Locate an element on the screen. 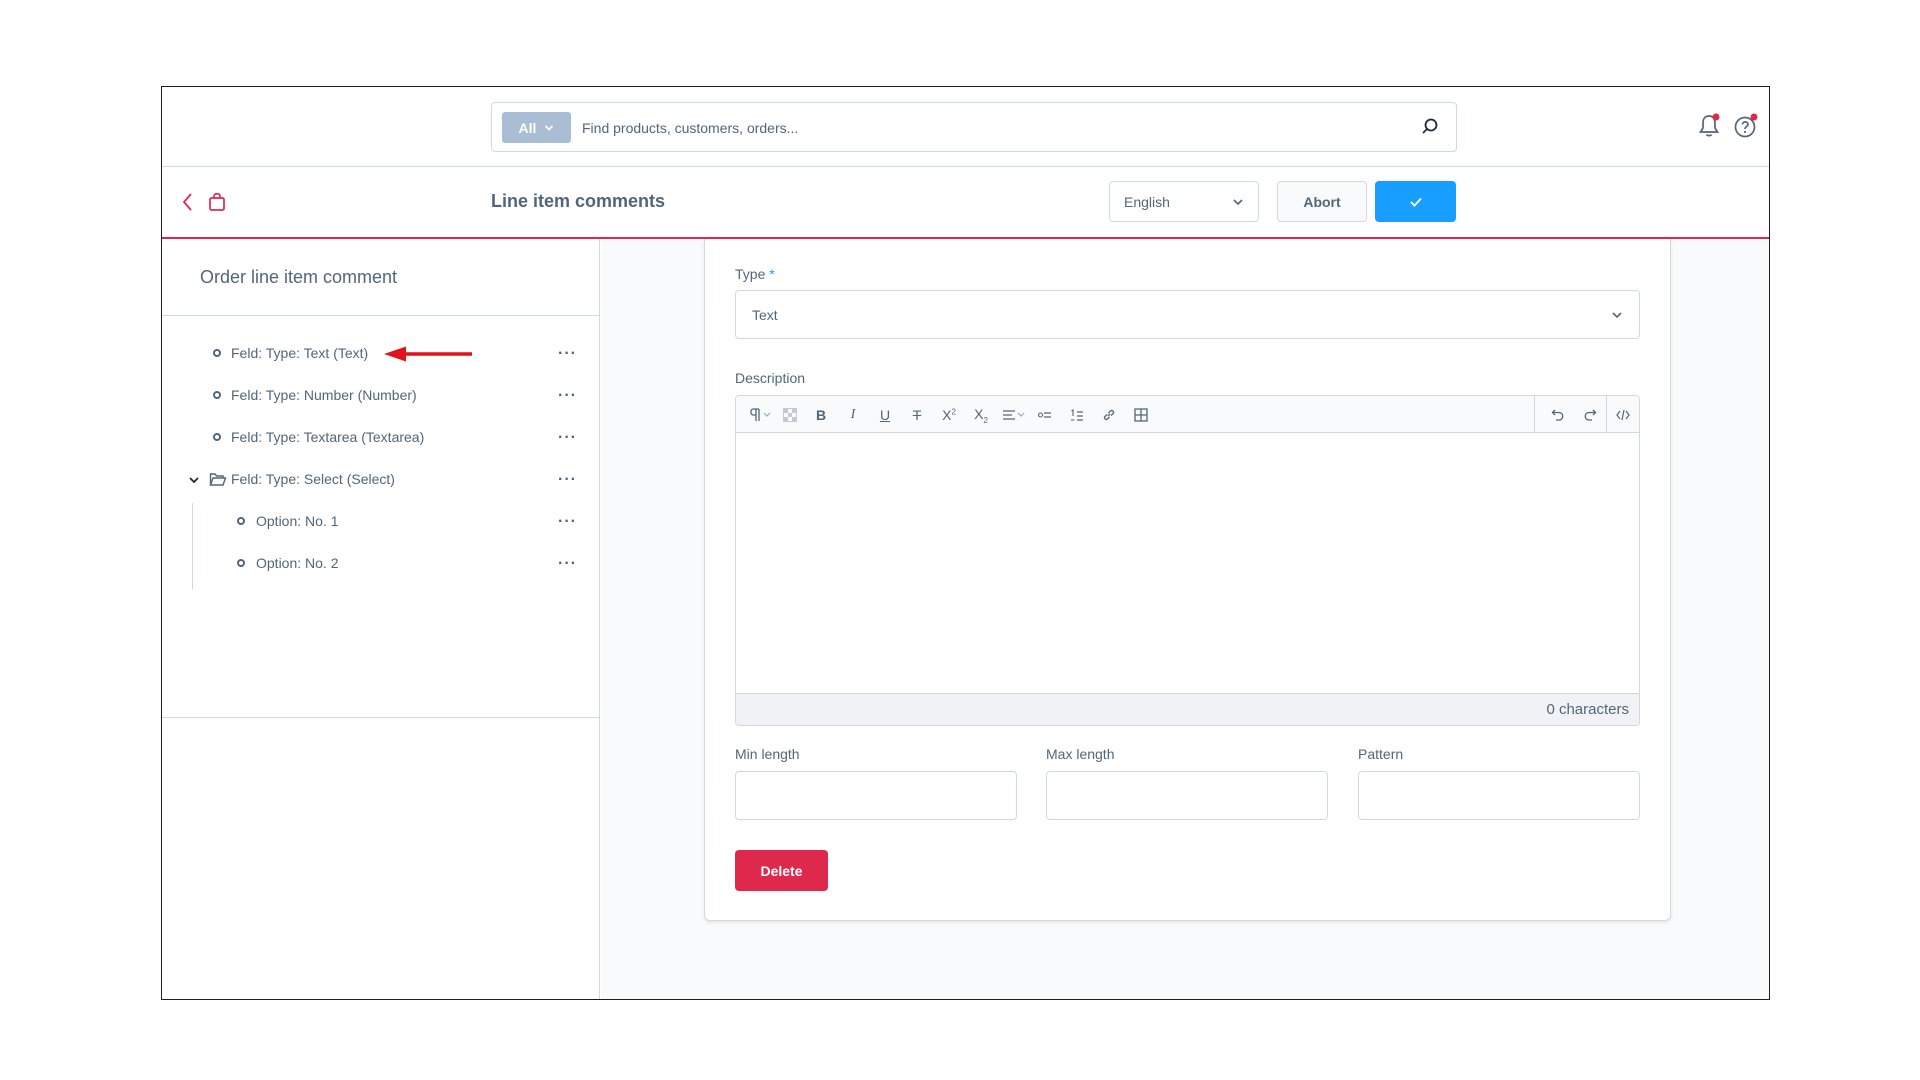 The height and width of the screenshot is (1080, 1920). align-left-icon is located at coordinates (1014, 415).